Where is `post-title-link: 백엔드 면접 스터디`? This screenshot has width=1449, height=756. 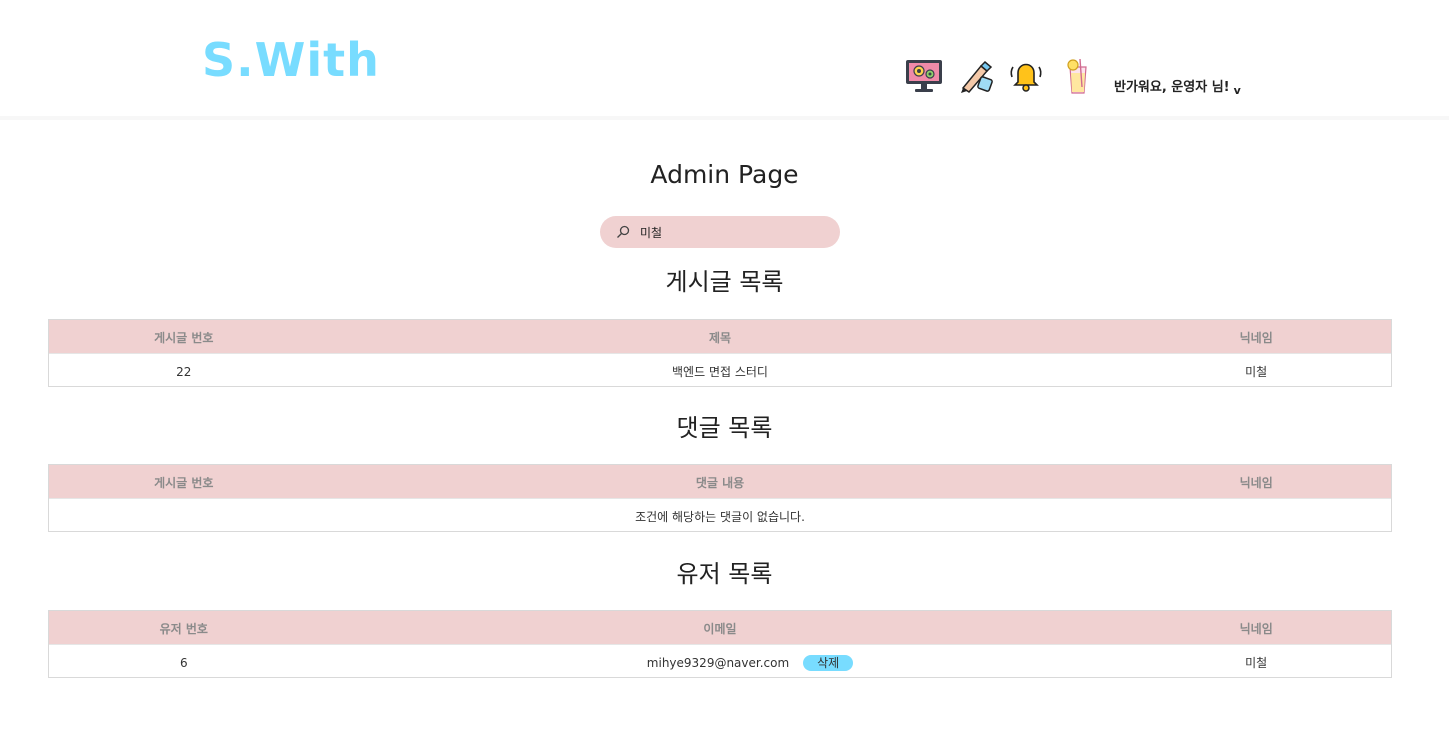 post-title-link: 백엔드 면접 스터디 is located at coordinates (720, 372).